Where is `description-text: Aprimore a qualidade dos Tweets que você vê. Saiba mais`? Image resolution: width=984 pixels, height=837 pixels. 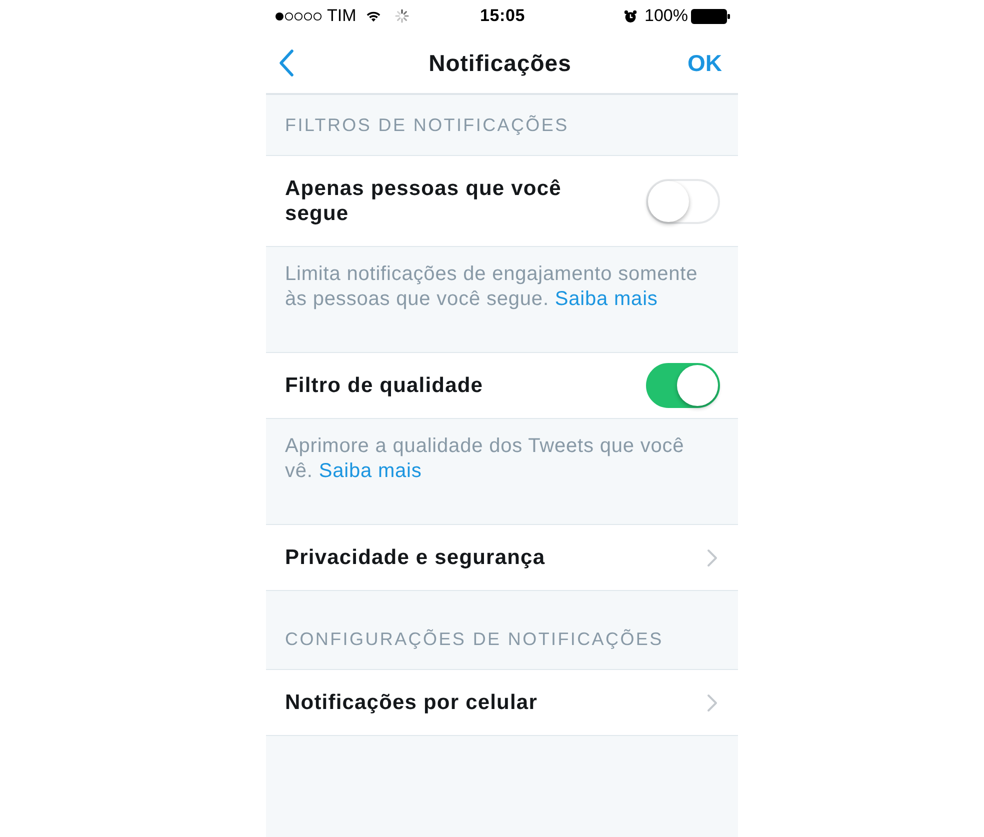
description-text: Aprimore a qualidade dos Tweets que você vê. Saiba mais is located at coordinates (485, 459).